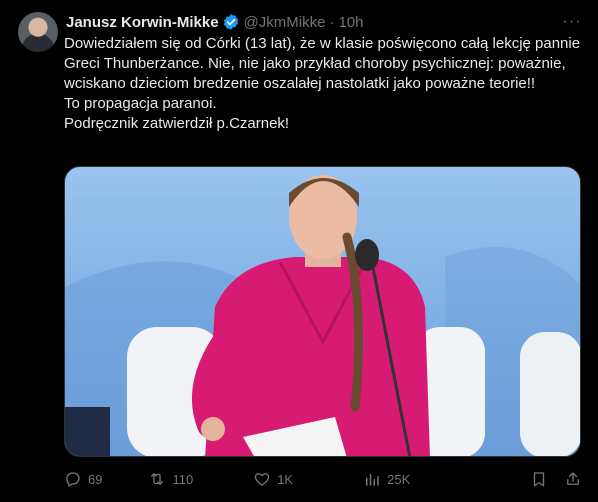  Describe the element at coordinates (157, 479) in the screenshot. I see `repost-icon` at that location.